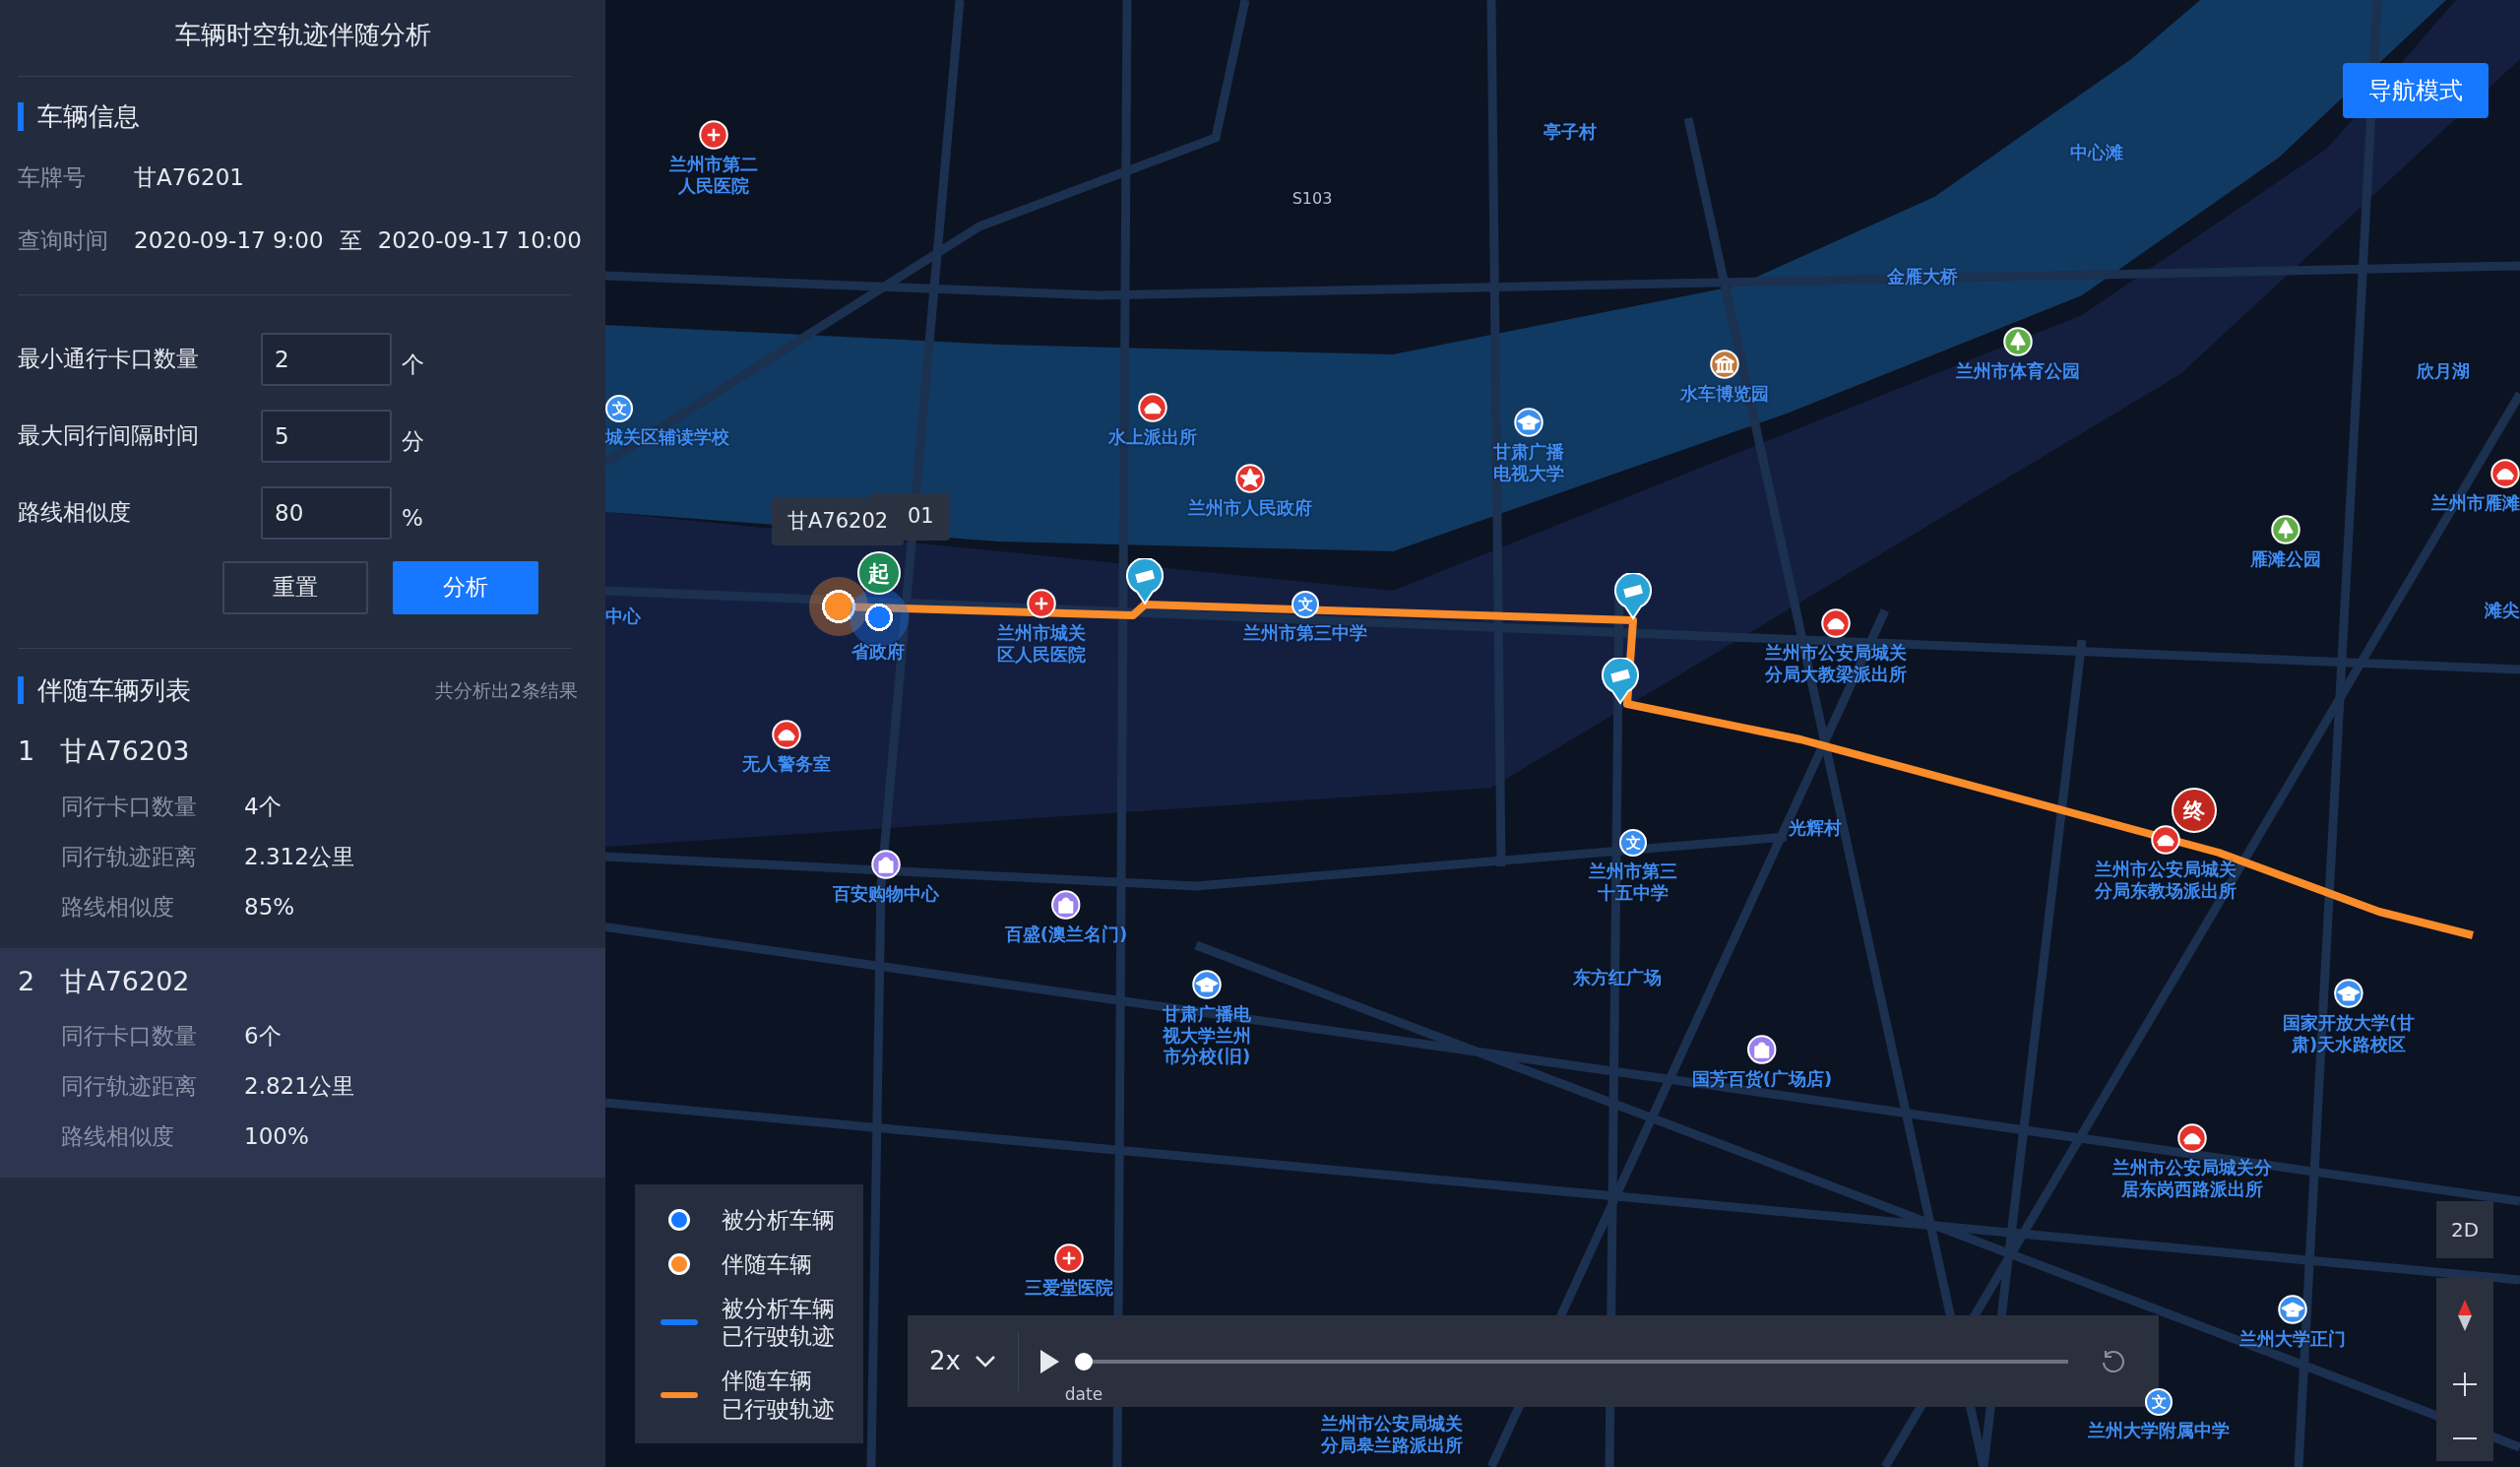 The width and height of the screenshot is (2520, 1467). What do you see at coordinates (1207, 1035) in the screenshot?
I see `place-label: 甘肃广播电视大学兰州市分校(旧)` at bounding box center [1207, 1035].